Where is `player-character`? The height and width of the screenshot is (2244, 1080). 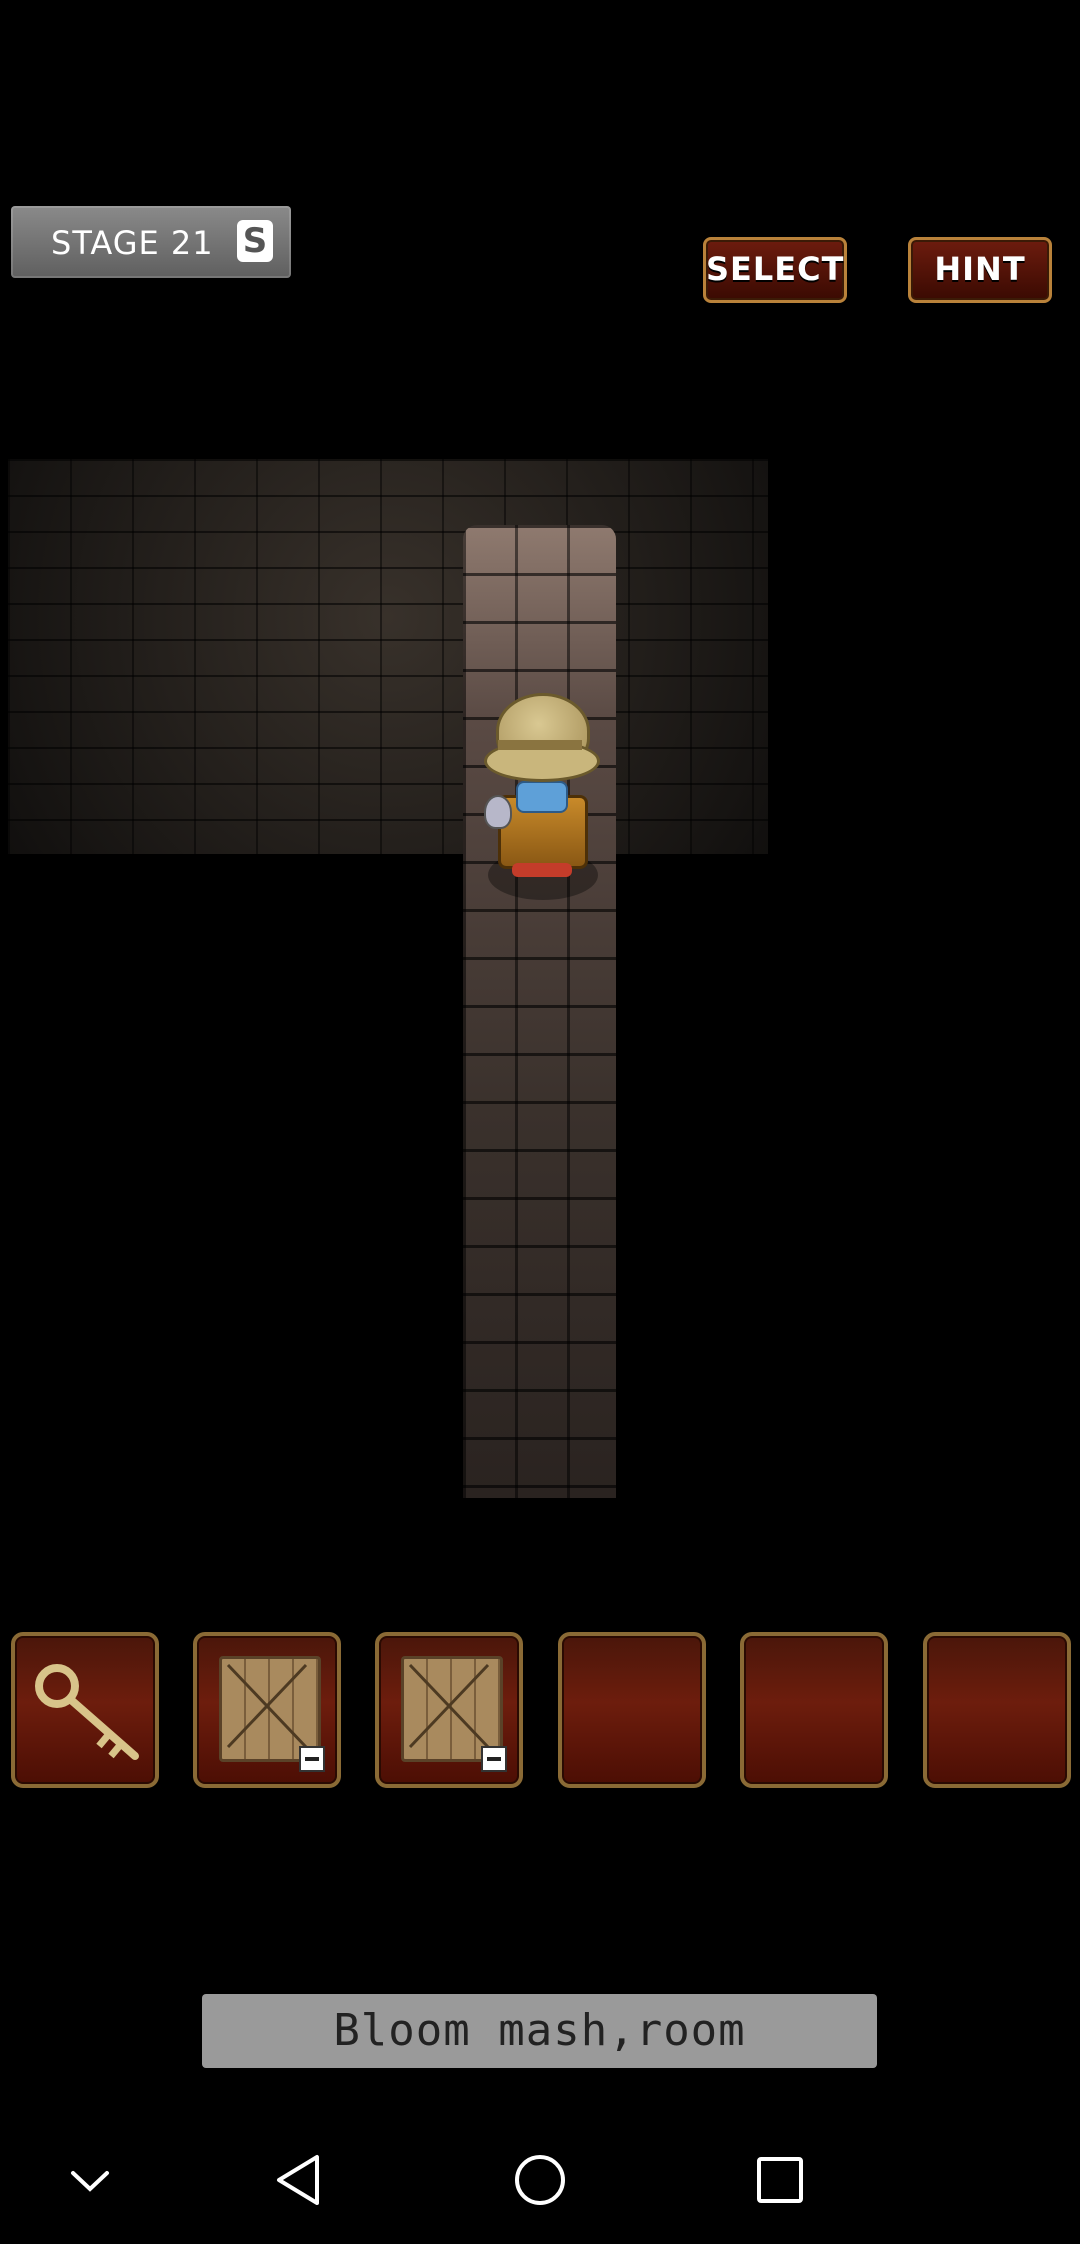
player-character is located at coordinates (543, 795).